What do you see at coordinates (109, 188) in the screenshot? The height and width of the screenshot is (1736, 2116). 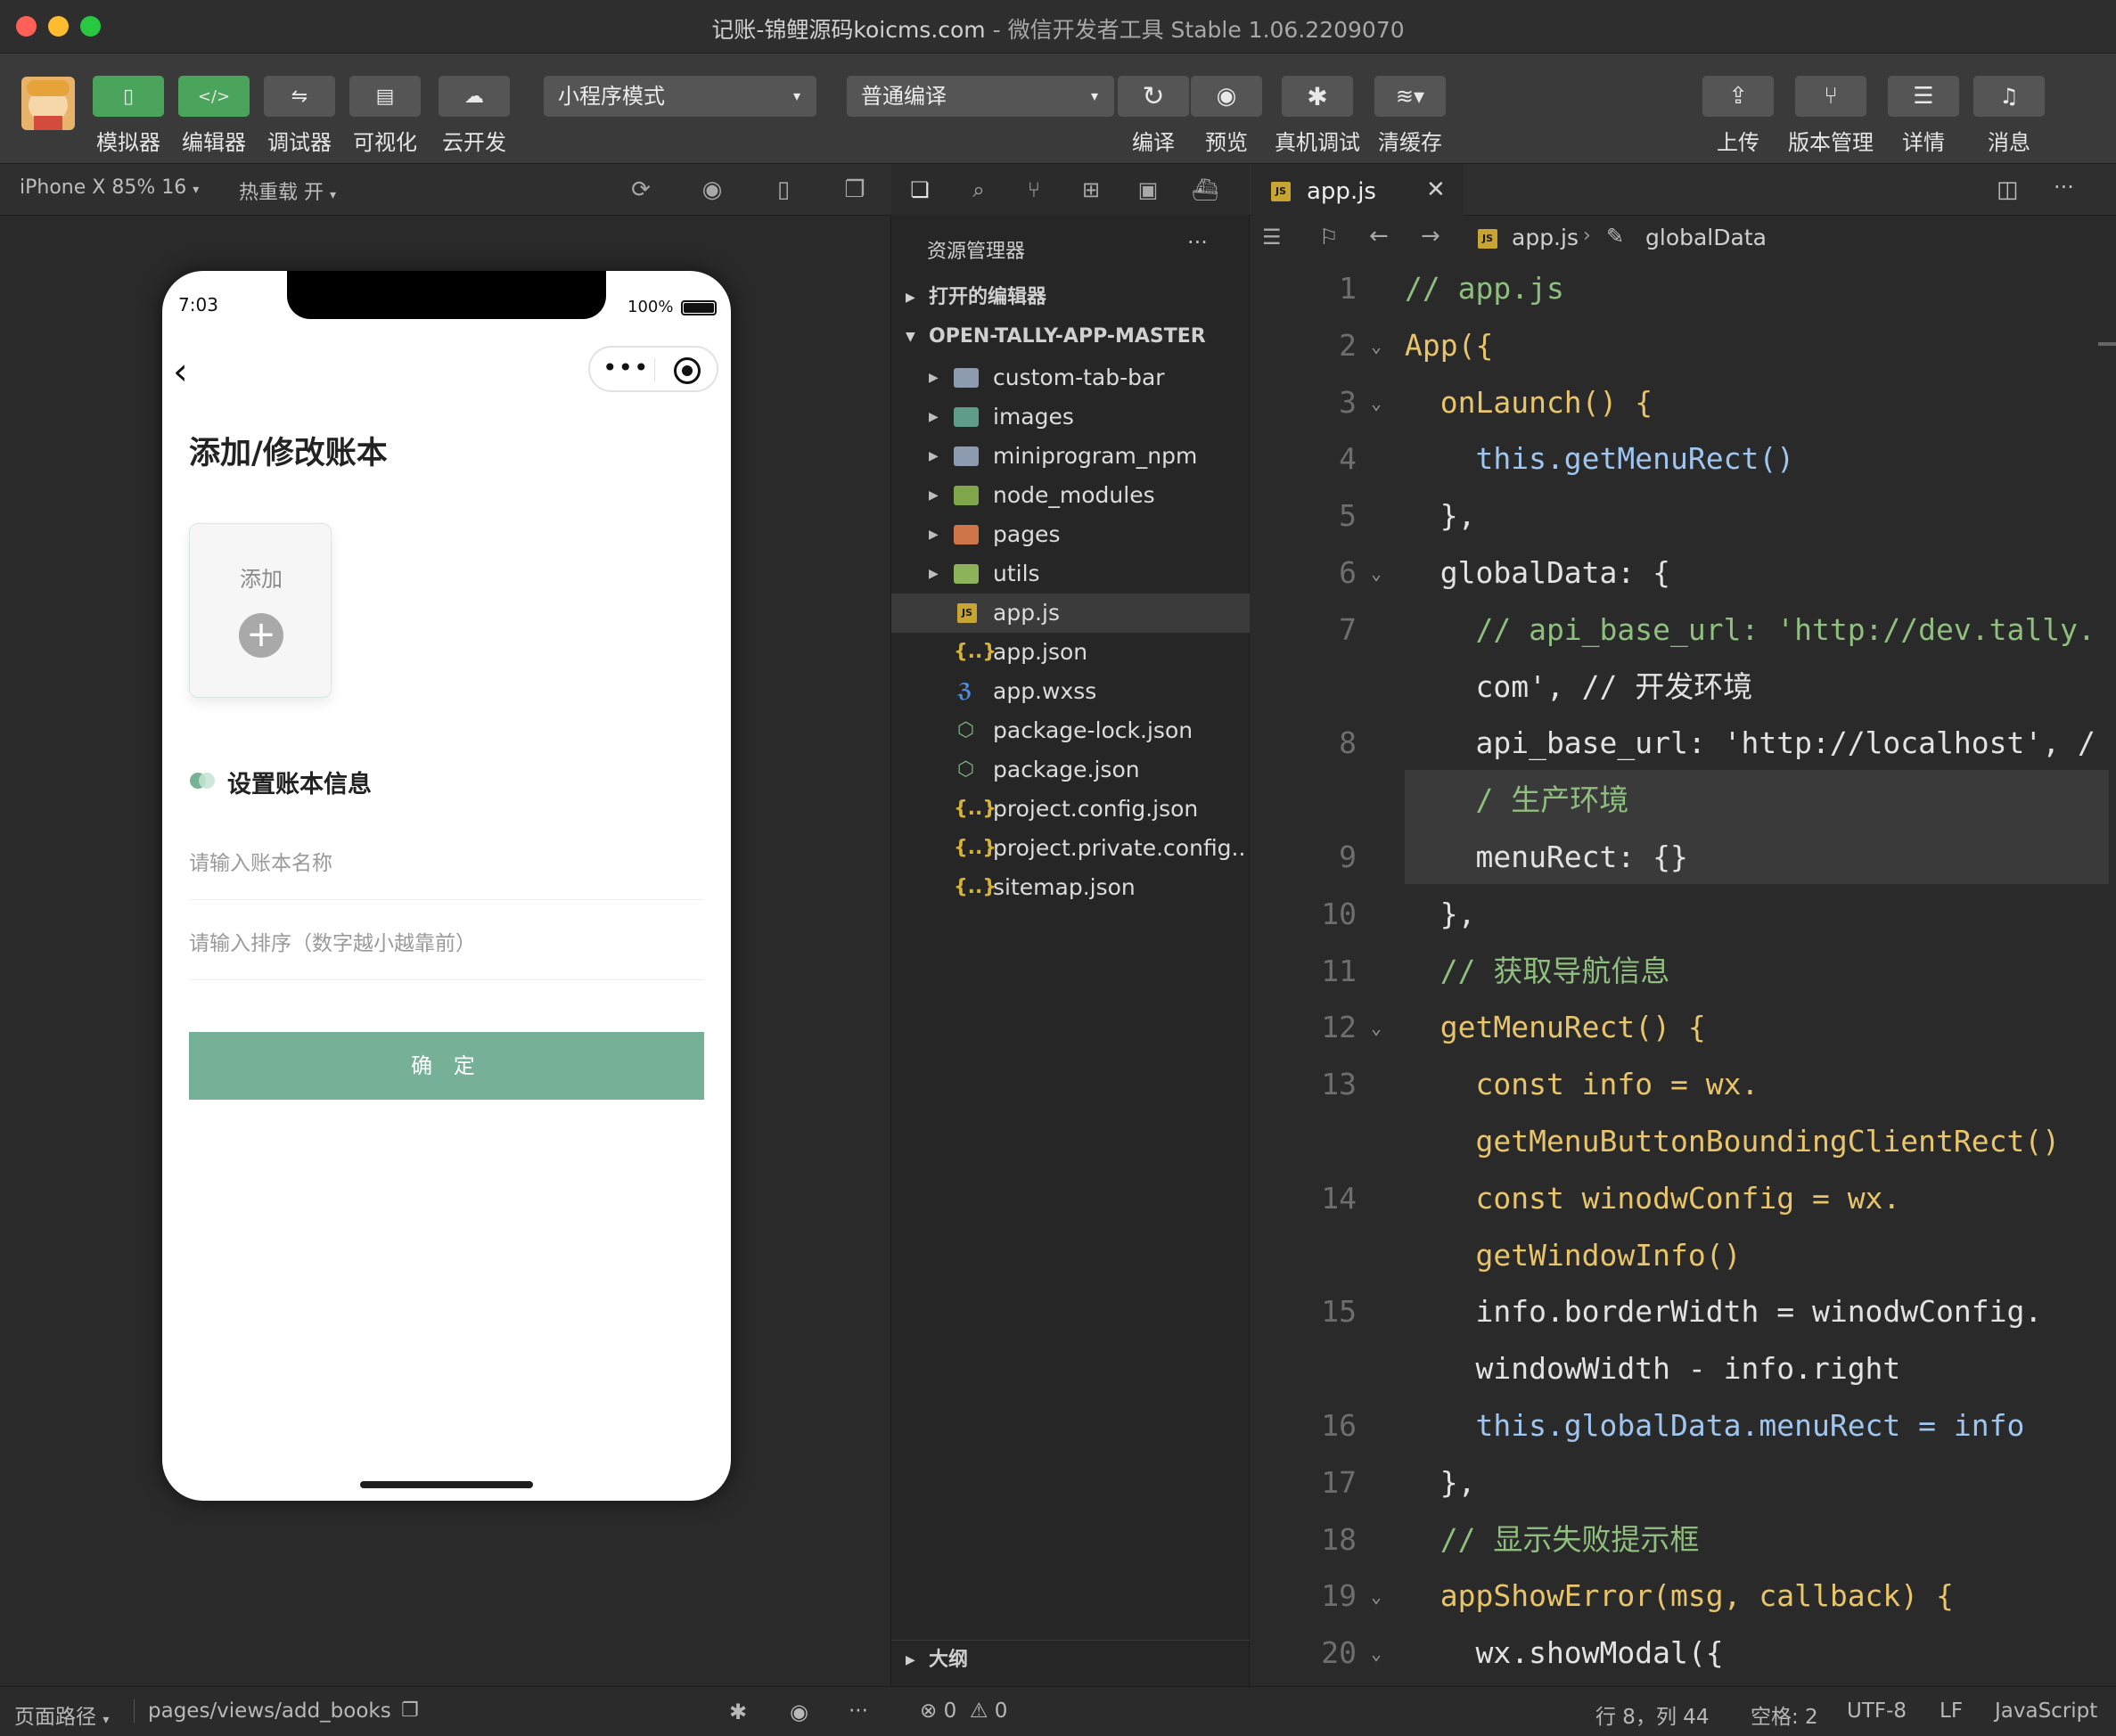 I see `device-select: iPhone X 85% 16 ▾` at bounding box center [109, 188].